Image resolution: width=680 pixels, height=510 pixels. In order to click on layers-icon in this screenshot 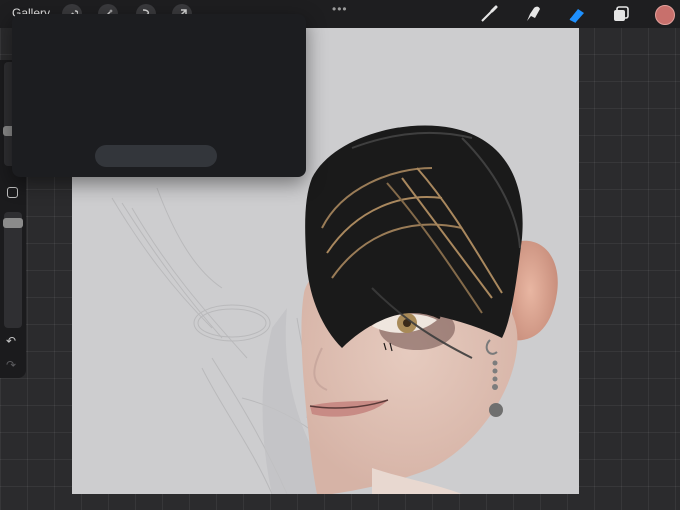, I will do `click(621, 14)`.